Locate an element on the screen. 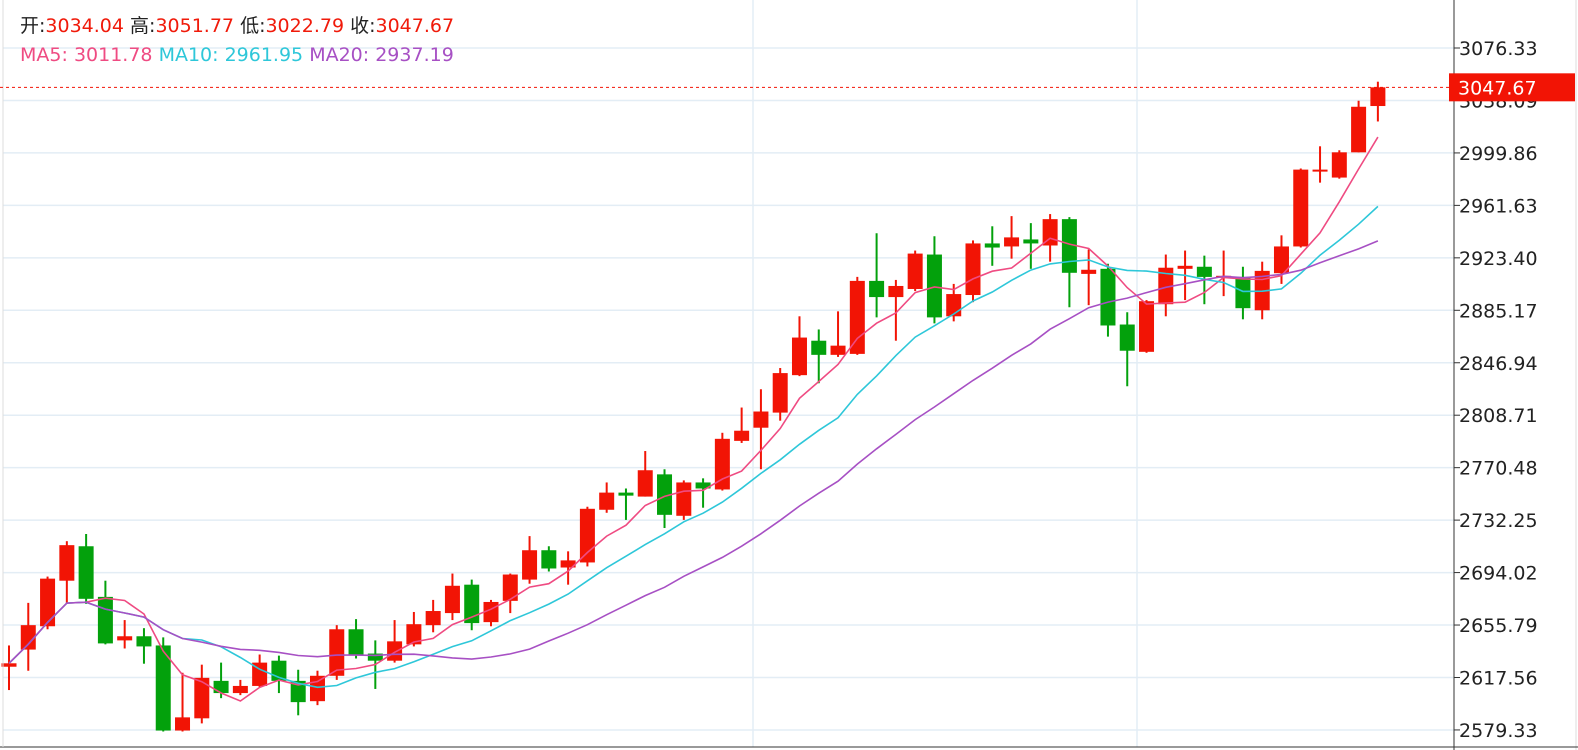  ma5-label: MA5: is located at coordinates (44, 55).